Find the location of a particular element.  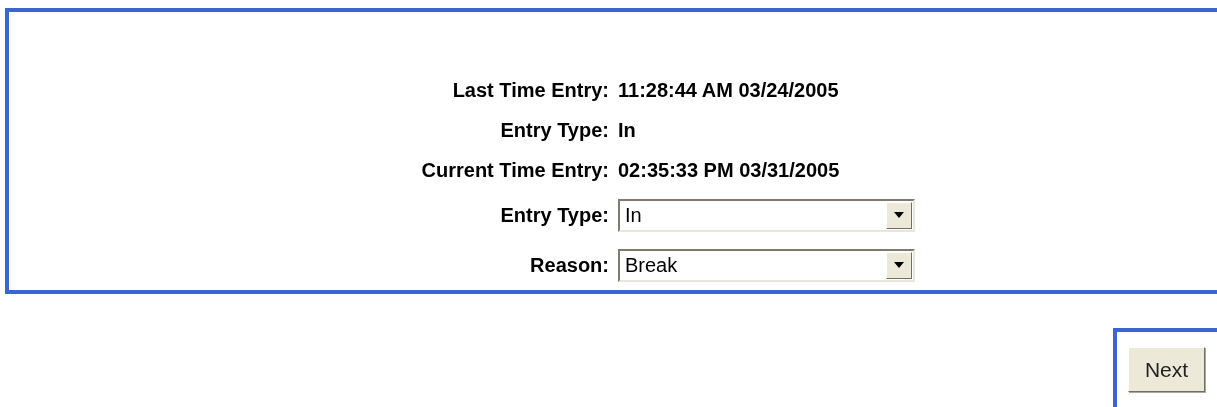

field-value: In is located at coordinates (627, 130).